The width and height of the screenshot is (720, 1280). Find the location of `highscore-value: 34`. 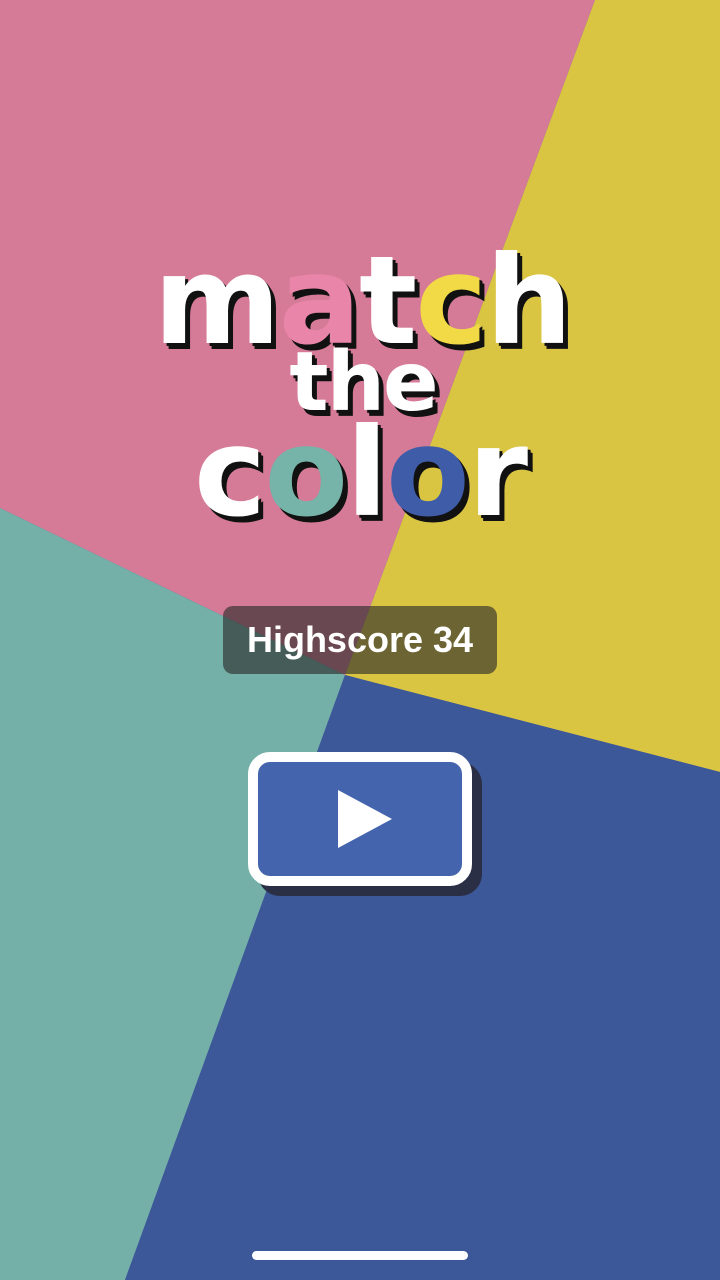

highscore-value: 34 is located at coordinates (453, 639).